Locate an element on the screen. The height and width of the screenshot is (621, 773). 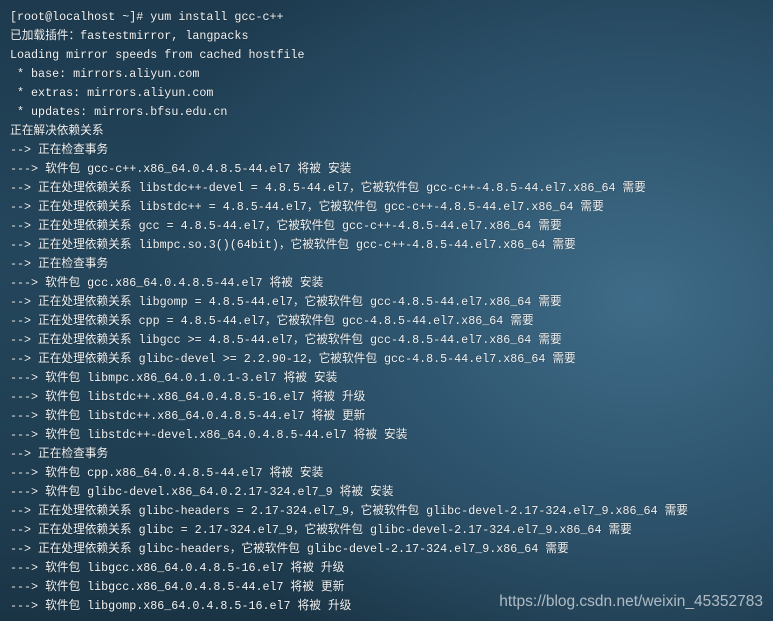
terminal-line: * base: mirrors.aliyun.com is located at coordinates (105, 74).